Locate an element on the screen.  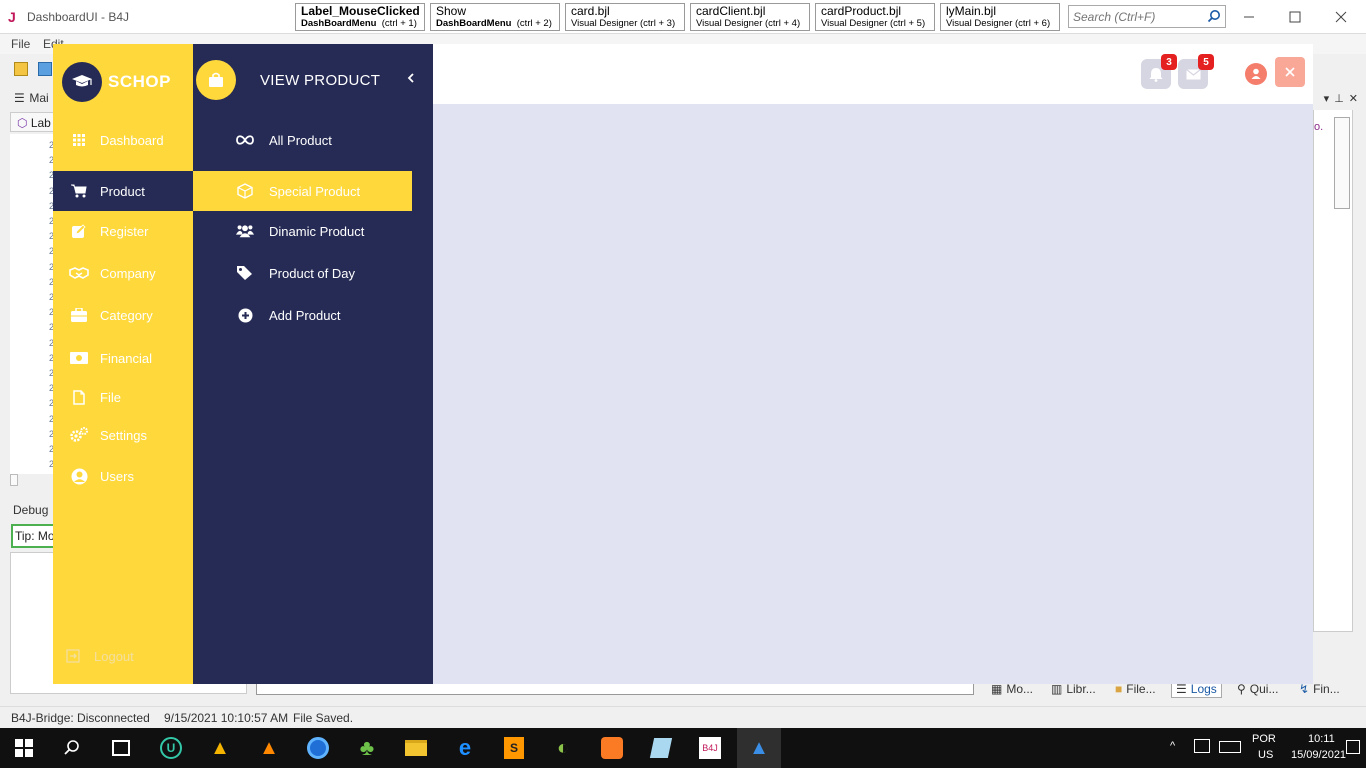
edge-icon: e is located at coordinates (465, 747).